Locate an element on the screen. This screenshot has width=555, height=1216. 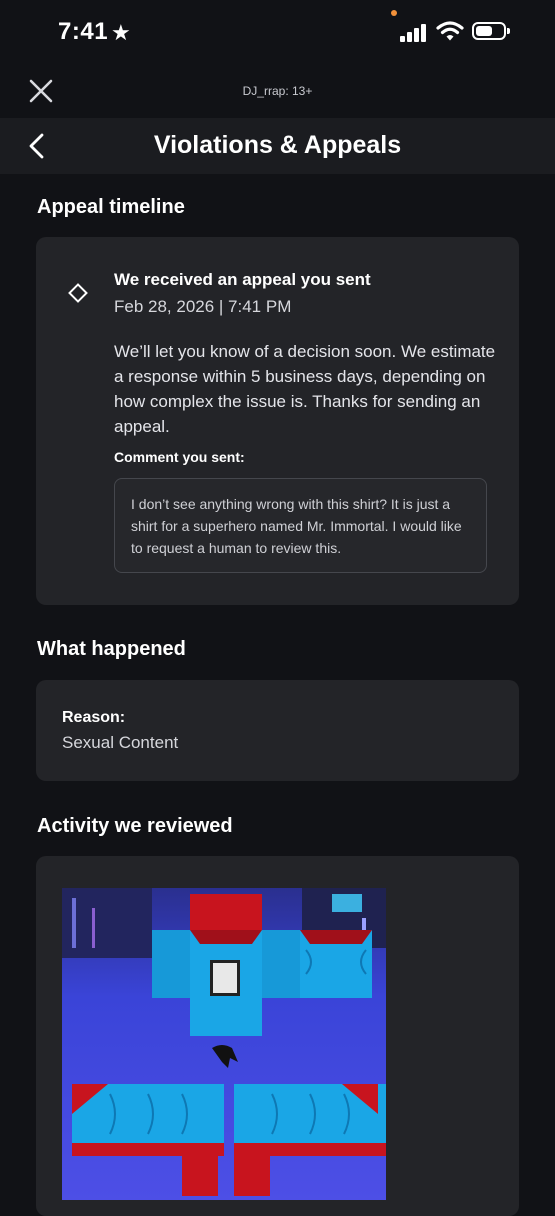
cellular-signal-icon is located at coordinates (414, 33).